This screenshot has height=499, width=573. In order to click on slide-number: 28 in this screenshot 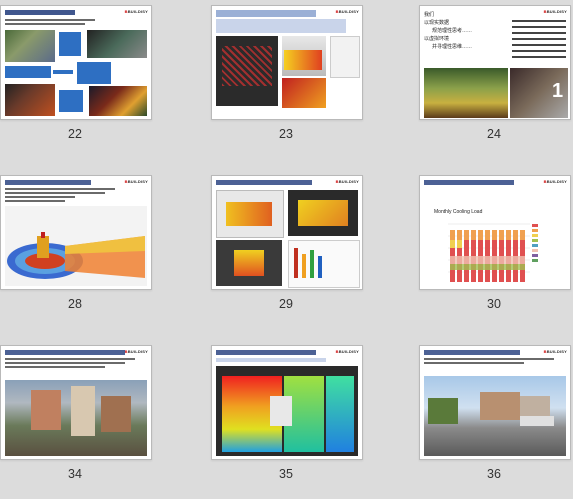, I will do `click(75, 304)`.